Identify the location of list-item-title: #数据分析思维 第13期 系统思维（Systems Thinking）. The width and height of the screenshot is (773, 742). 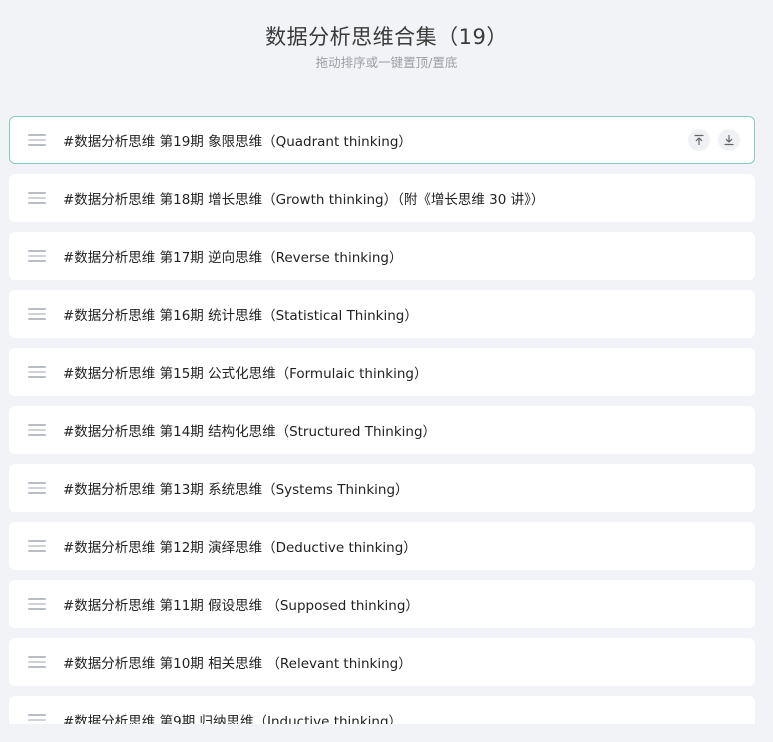
(236, 490).